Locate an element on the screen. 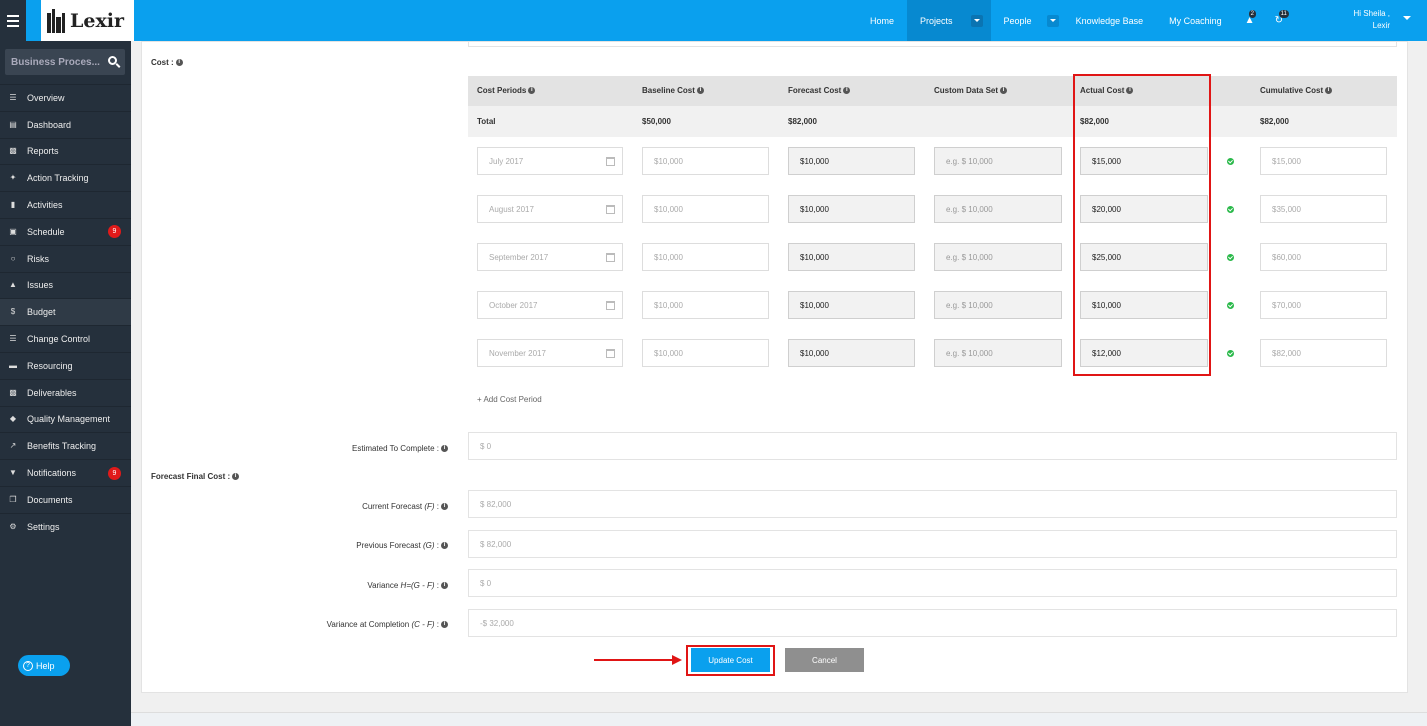 This screenshot has width=1427, height=726. period-date-input: November 2017 is located at coordinates (550, 353).